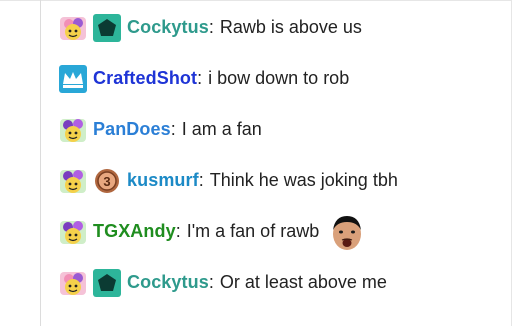 This screenshot has height=326, width=512. I want to click on left-border, so click(40, 163).